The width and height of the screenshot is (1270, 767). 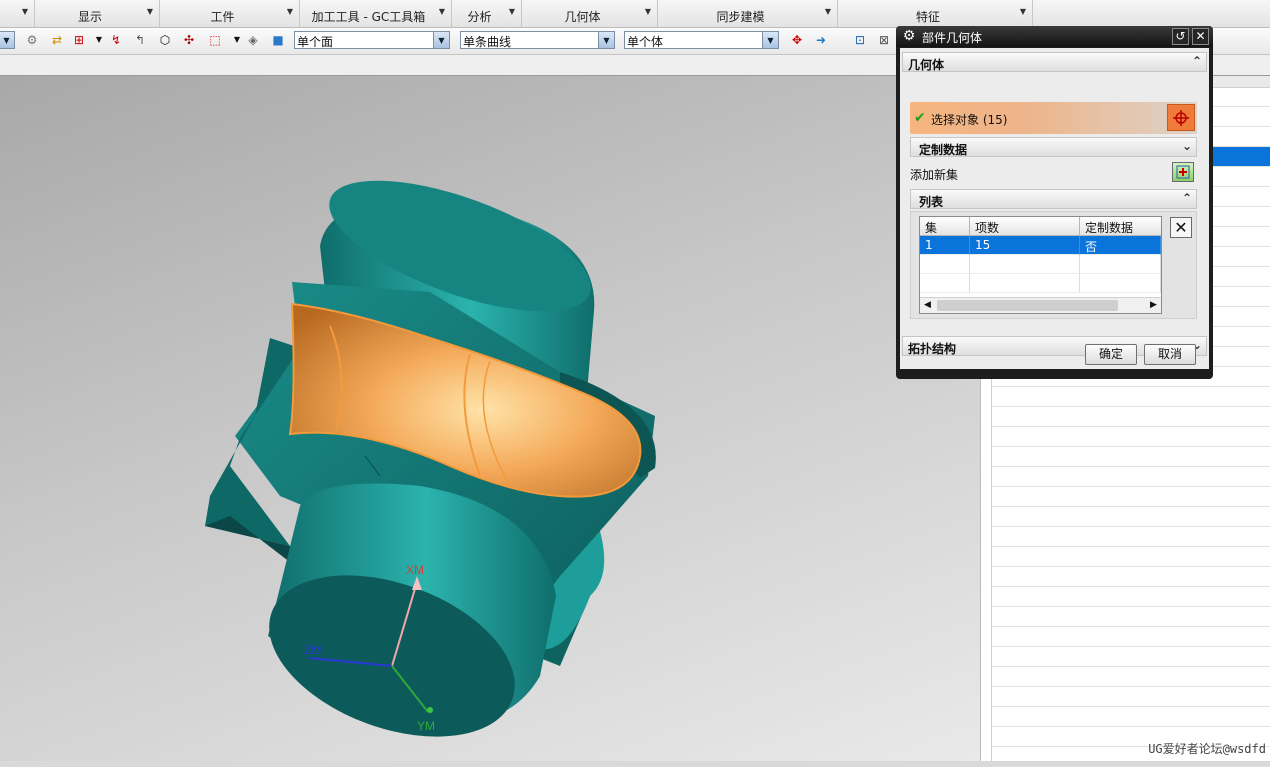 I want to click on ribbon-group-label: 加工工具 - GC工具箱, so click(x=368, y=17).